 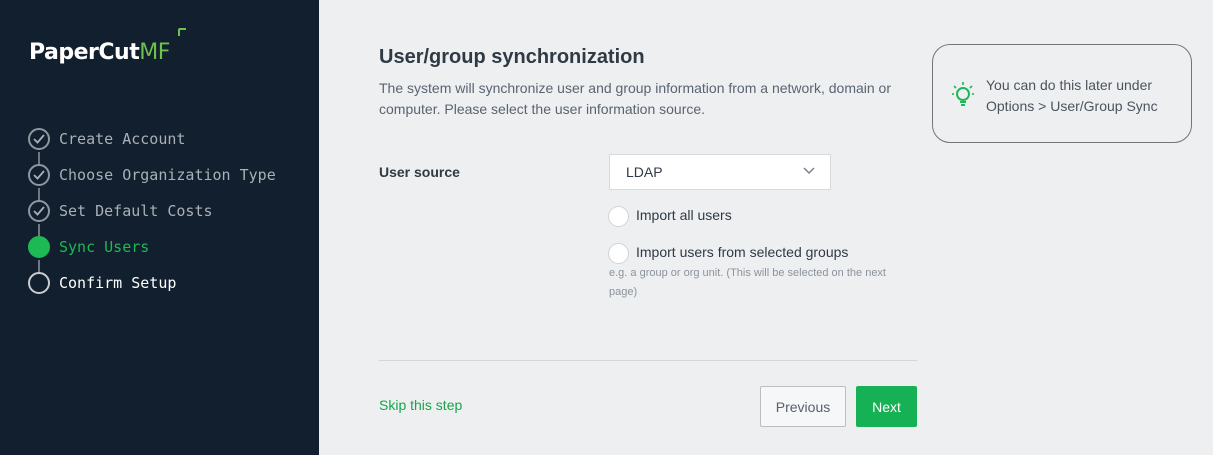 What do you see at coordinates (118, 283) in the screenshot?
I see `step-label: Confirm Setup` at bounding box center [118, 283].